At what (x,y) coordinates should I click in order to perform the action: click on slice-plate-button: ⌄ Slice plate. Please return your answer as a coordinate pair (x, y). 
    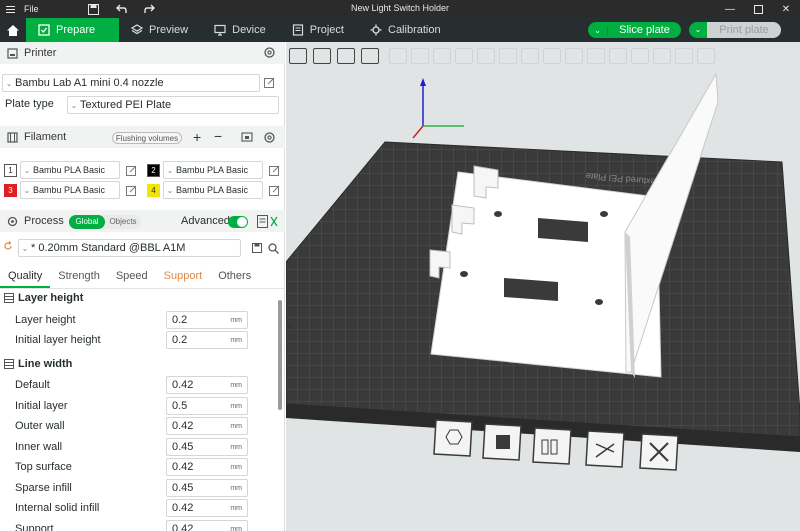
    Looking at the image, I should click on (634, 30).